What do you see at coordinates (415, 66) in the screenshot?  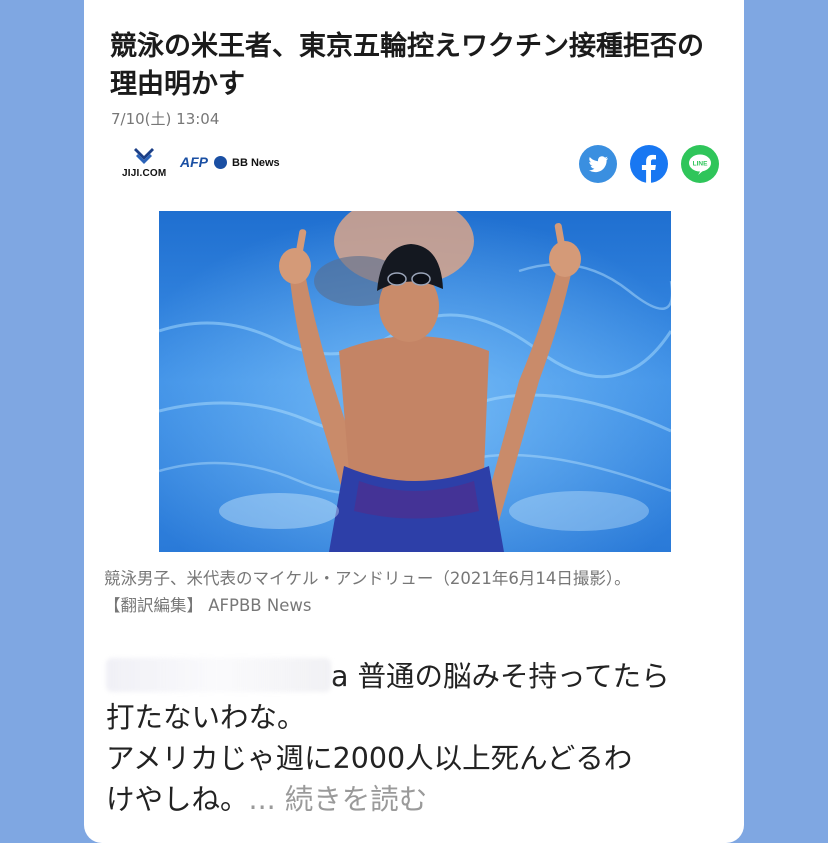 I see `article-title: 競泳の米王者、東京五輪控えワクチン接種拒否の理由明かす` at bounding box center [415, 66].